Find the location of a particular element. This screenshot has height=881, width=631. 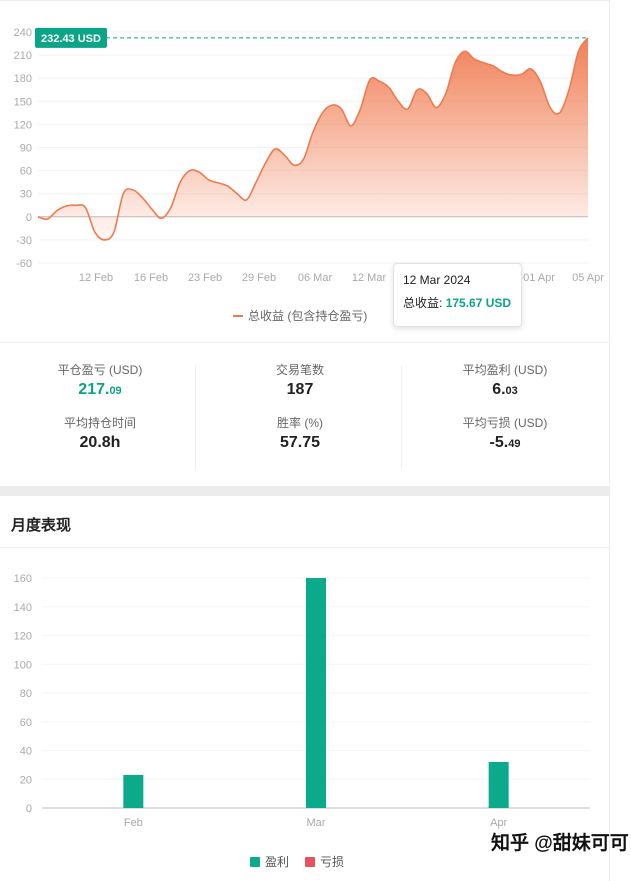

x-tick-label: 16 Feb is located at coordinates (151, 278).